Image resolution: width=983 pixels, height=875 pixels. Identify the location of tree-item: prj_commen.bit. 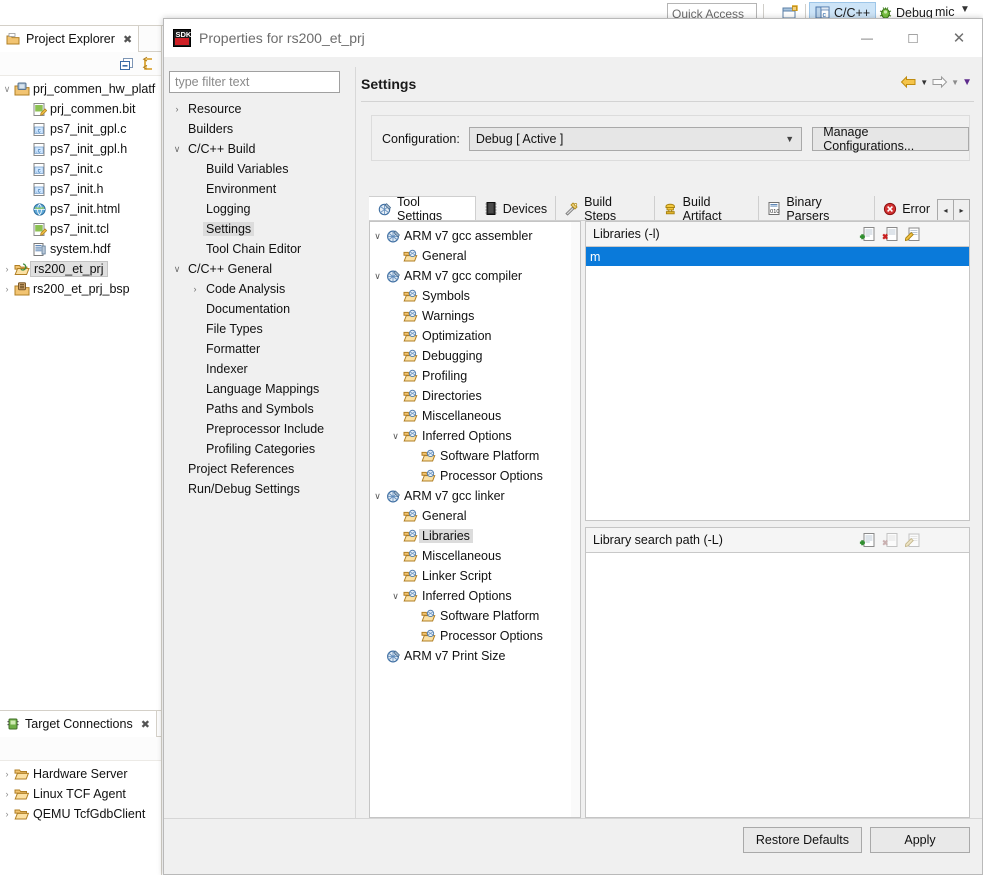
(80, 109).